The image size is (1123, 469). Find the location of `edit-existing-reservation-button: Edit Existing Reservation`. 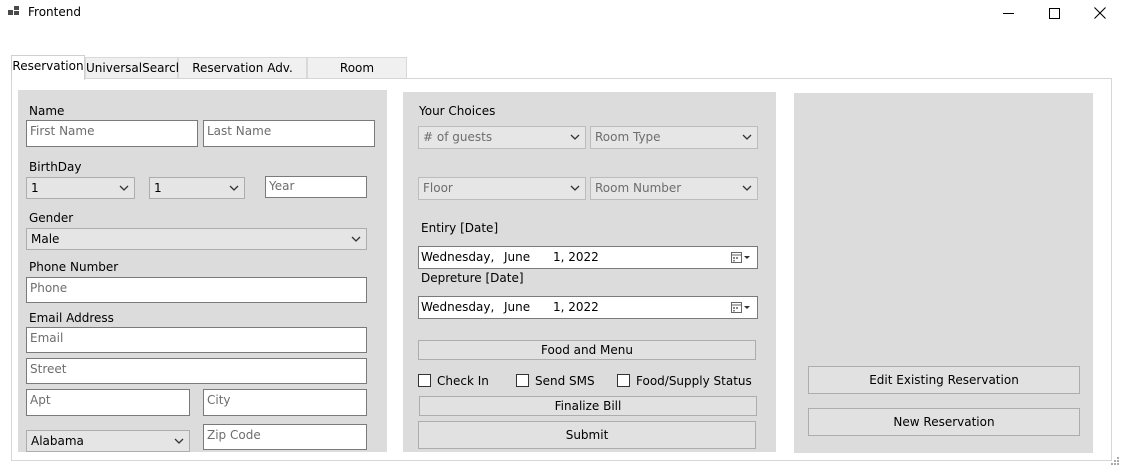

edit-existing-reservation-button: Edit Existing Reservation is located at coordinates (944, 380).